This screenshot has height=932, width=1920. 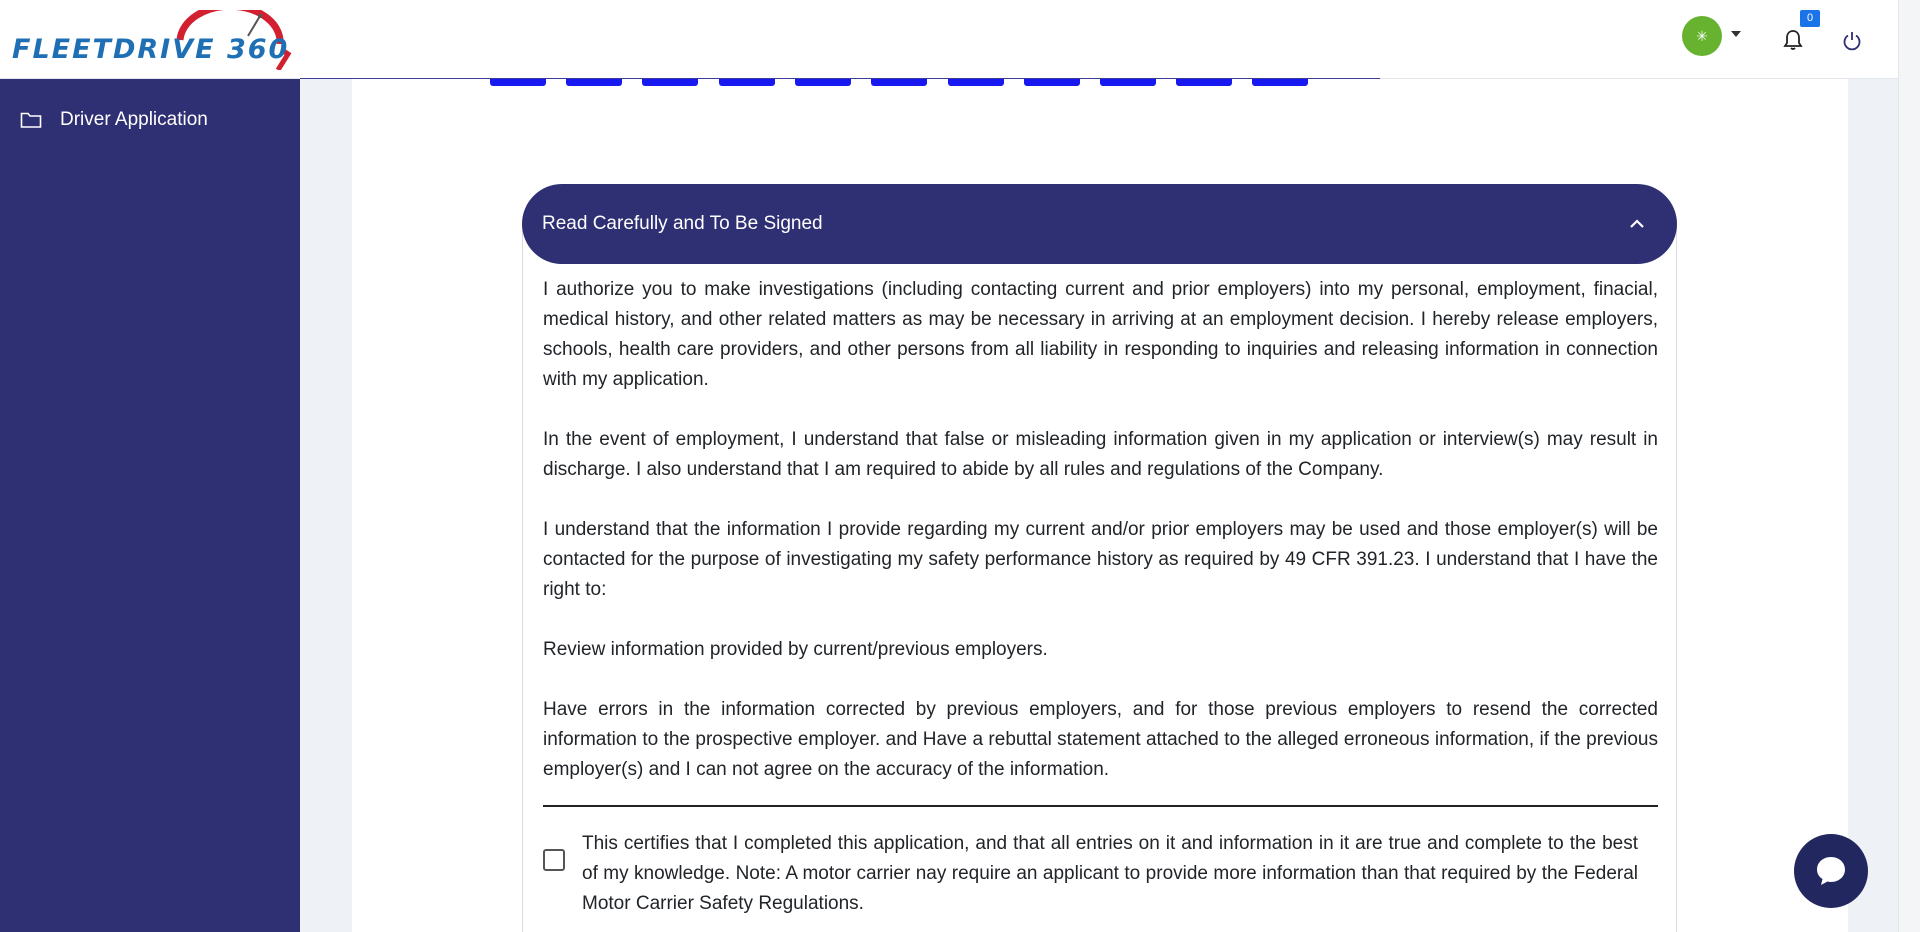 What do you see at coordinates (949, 39) in the screenshot?
I see `top-header: FLEETDRIVE 360 ✳ 0` at bounding box center [949, 39].